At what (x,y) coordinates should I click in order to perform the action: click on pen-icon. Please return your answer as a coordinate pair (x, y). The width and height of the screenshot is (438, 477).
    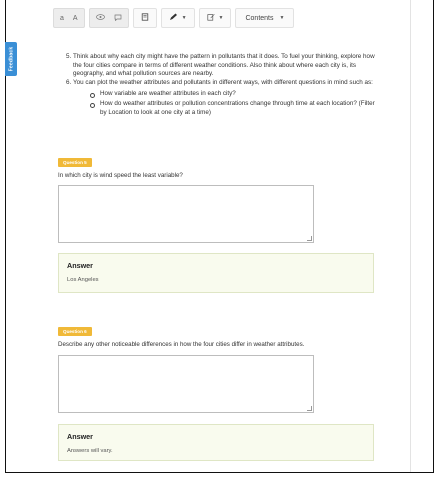
    Looking at the image, I should click on (173, 18).